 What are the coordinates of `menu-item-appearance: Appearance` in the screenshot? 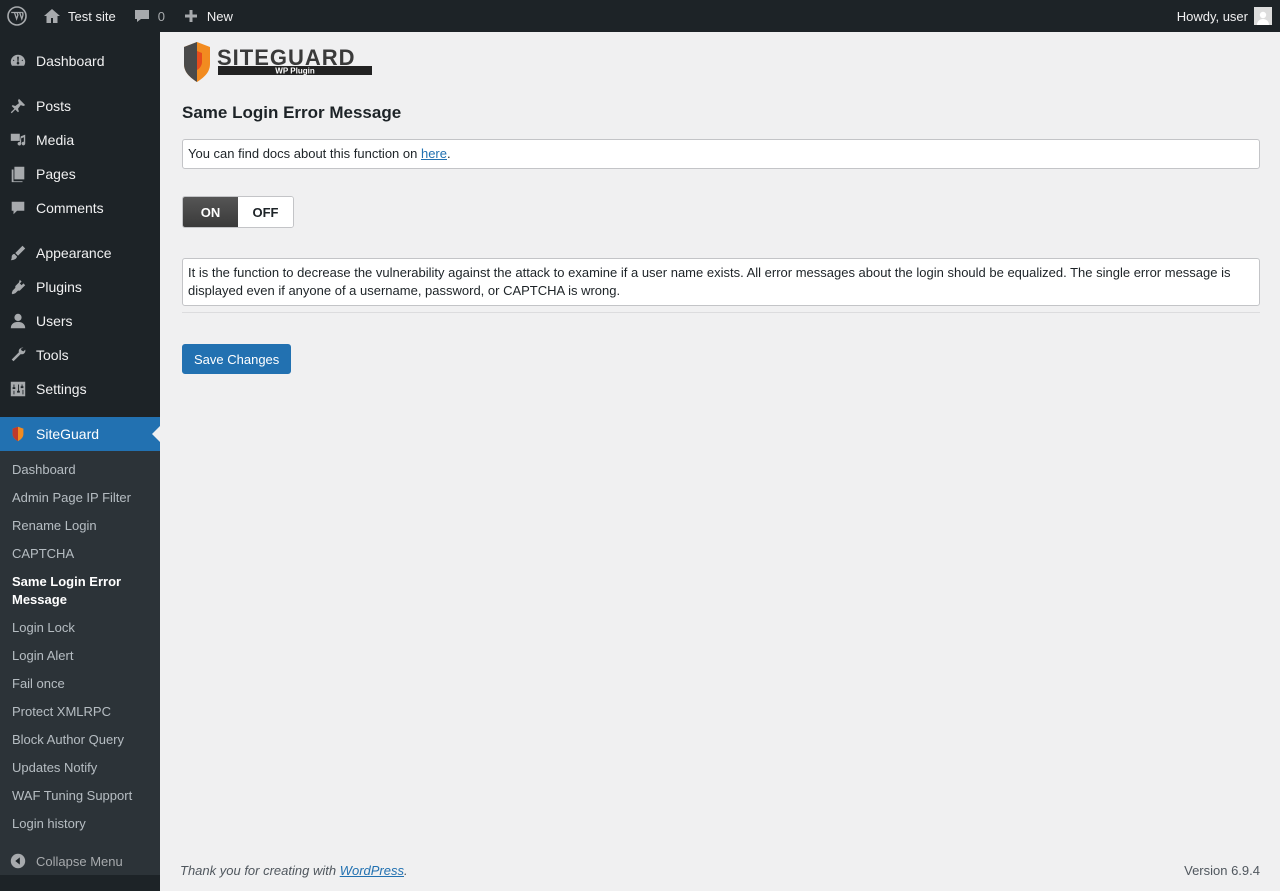 It's located at (80, 253).